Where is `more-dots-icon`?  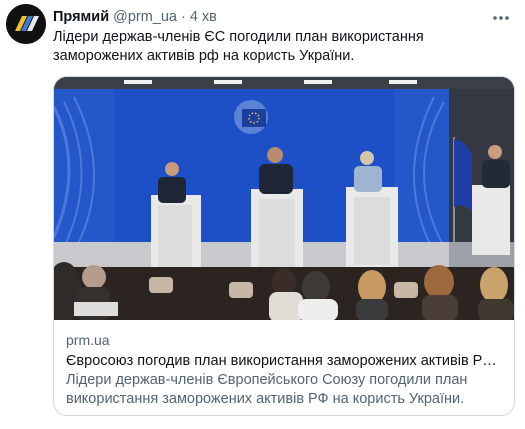 more-dots-icon is located at coordinates (501, 18).